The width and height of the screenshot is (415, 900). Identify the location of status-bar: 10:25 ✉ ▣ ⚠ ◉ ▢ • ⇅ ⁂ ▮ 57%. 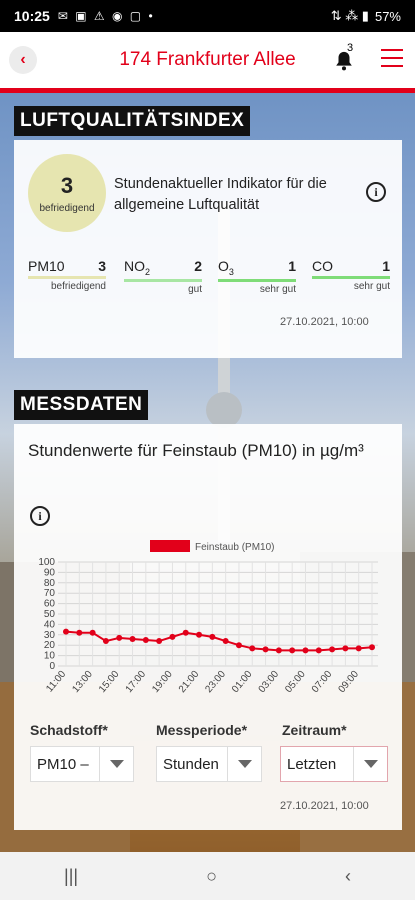
(207, 16).